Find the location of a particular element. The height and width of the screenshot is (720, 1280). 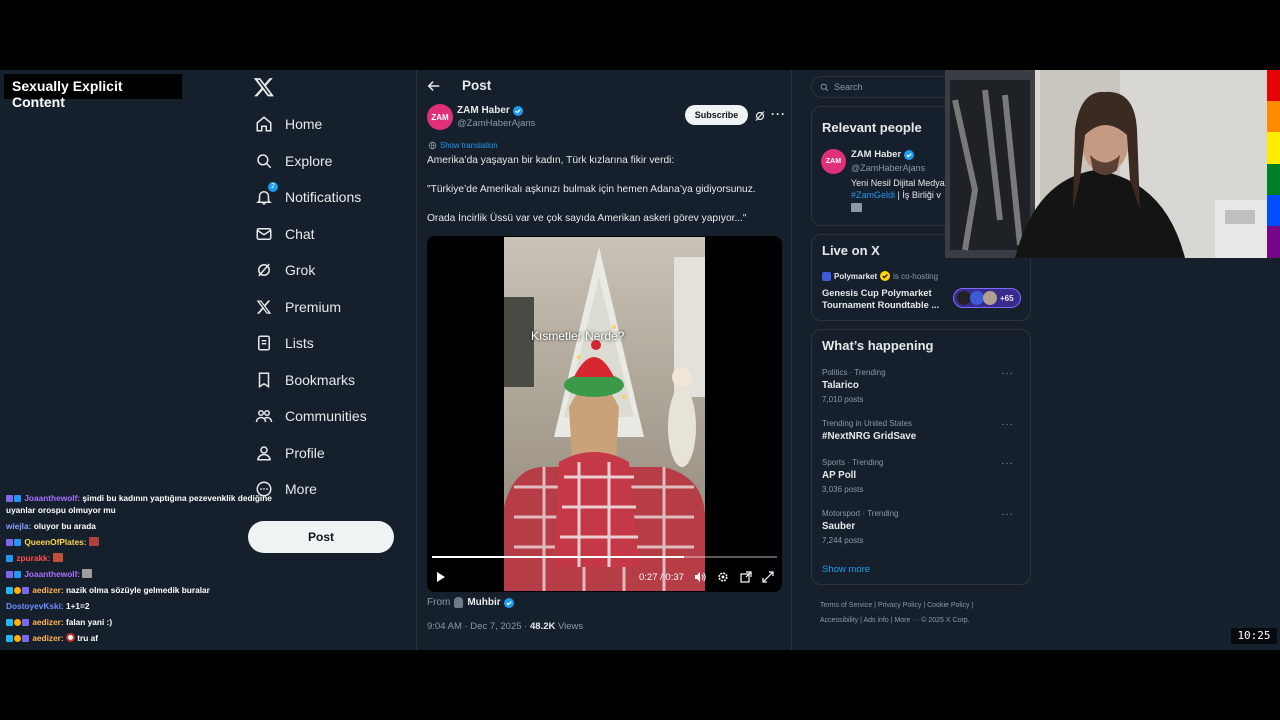

pip-icon is located at coordinates (746, 578).